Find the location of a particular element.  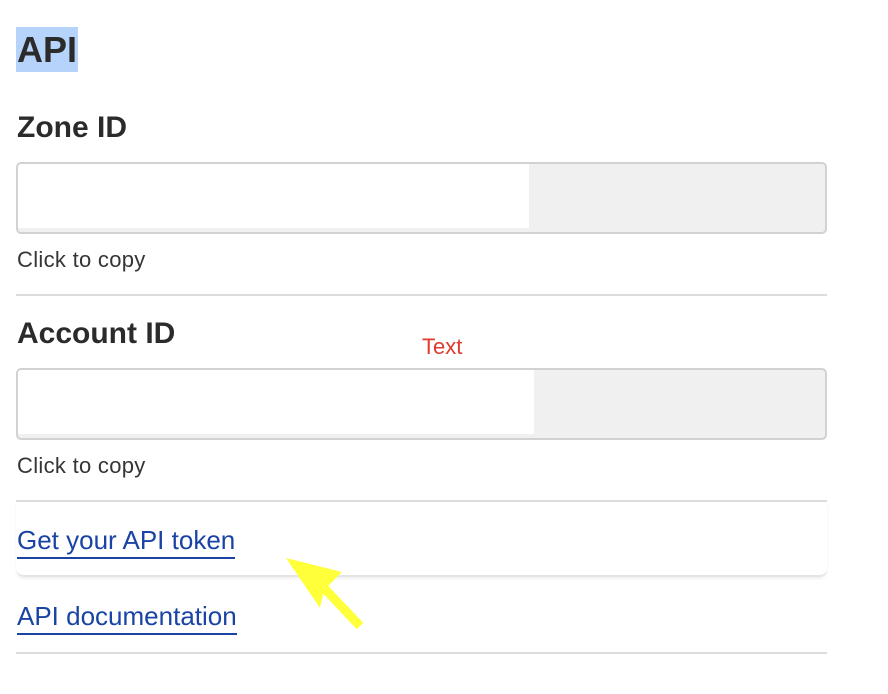

account-id-label: Account ID is located at coordinates (96, 333).